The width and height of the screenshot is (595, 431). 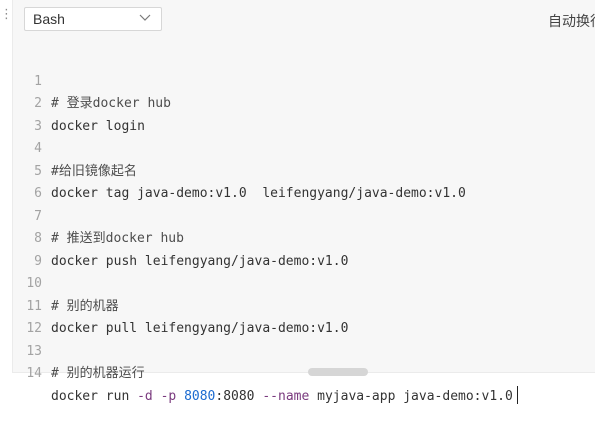 What do you see at coordinates (36, 248) in the screenshot?
I see `code-line: 9` at bounding box center [36, 248].